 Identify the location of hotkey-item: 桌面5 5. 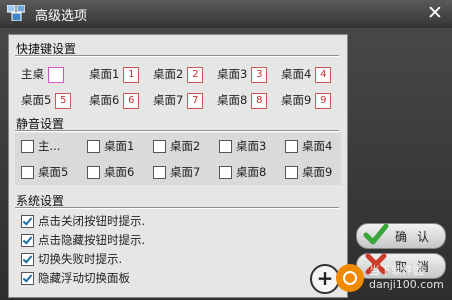
(46, 100).